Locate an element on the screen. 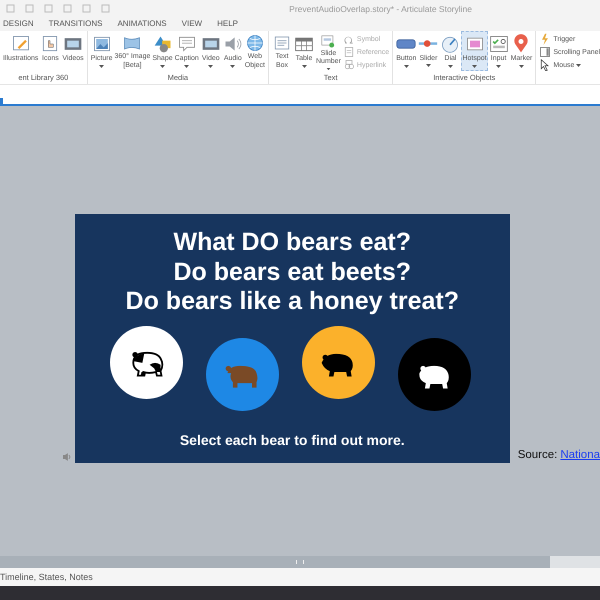 The height and width of the screenshot is (600, 600). ribbon-tab: HELP is located at coordinates (232, 24).